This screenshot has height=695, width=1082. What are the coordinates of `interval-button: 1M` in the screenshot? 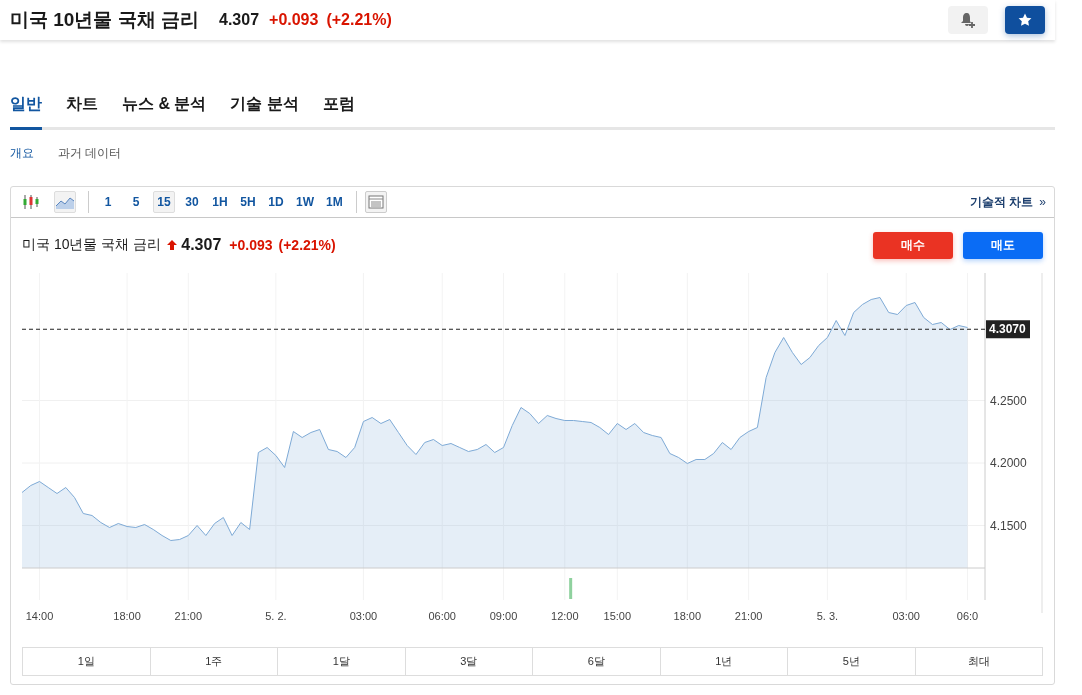 It's located at (334, 202).